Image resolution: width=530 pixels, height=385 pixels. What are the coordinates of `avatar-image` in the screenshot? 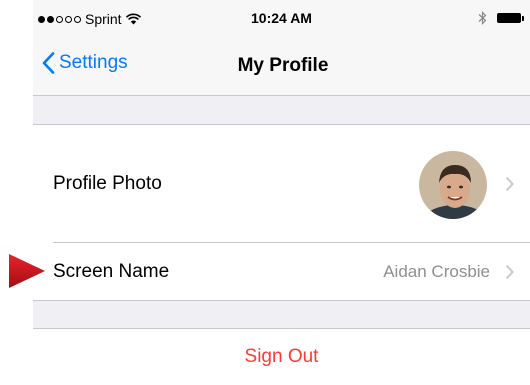 It's located at (453, 185).